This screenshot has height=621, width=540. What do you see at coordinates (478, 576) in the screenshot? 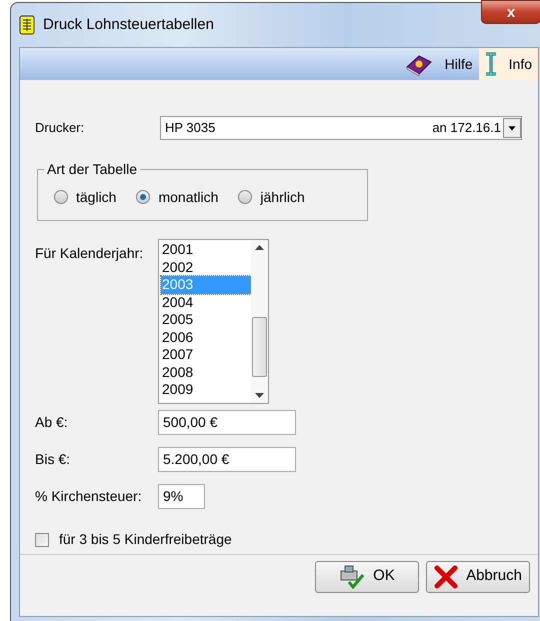
I see `dialog-button: Abbruch` at bounding box center [478, 576].